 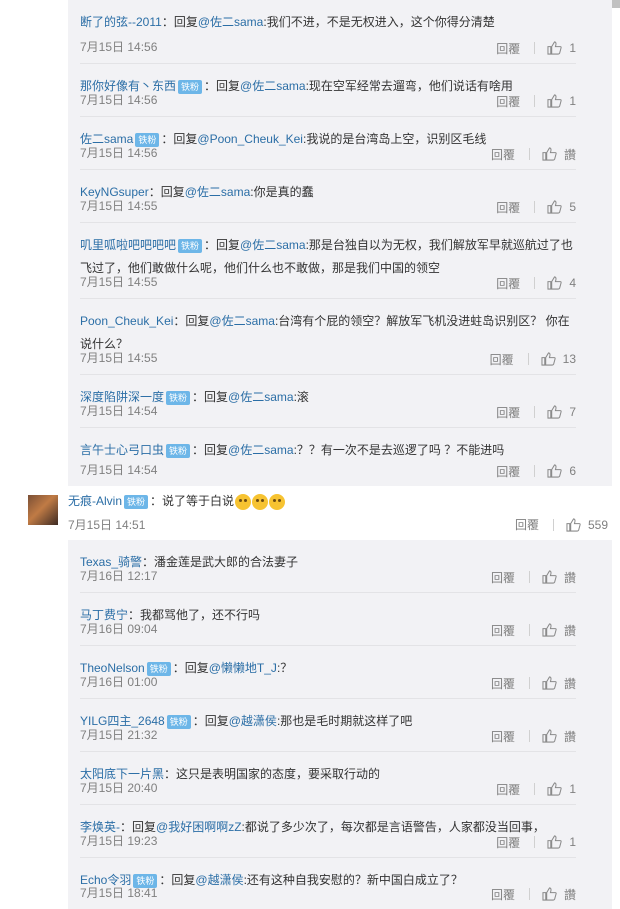 I want to click on reply-actions: 回覆 6, so click(x=536, y=471).